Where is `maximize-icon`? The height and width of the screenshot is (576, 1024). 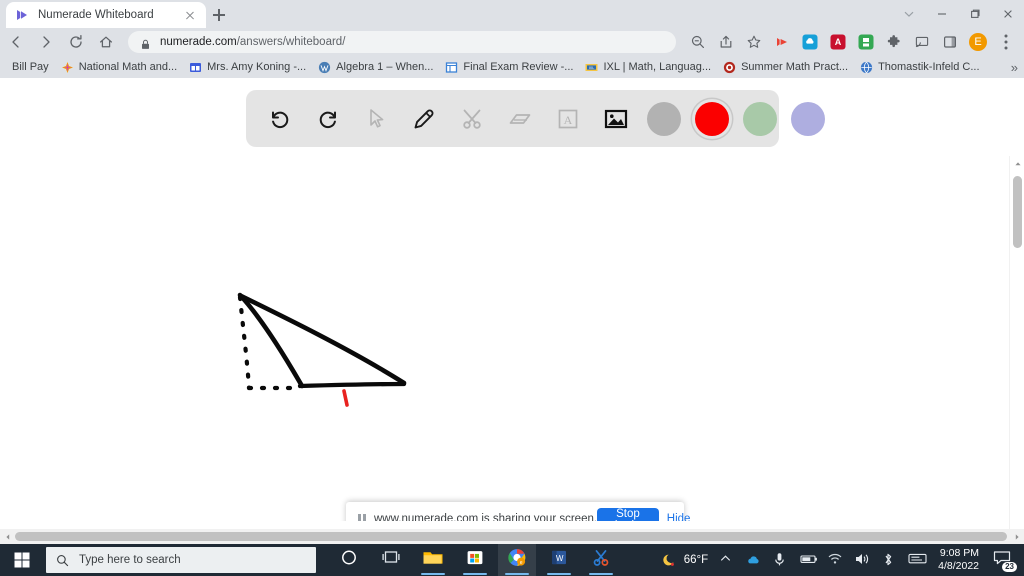
maximize-icon is located at coordinates (974, 14).